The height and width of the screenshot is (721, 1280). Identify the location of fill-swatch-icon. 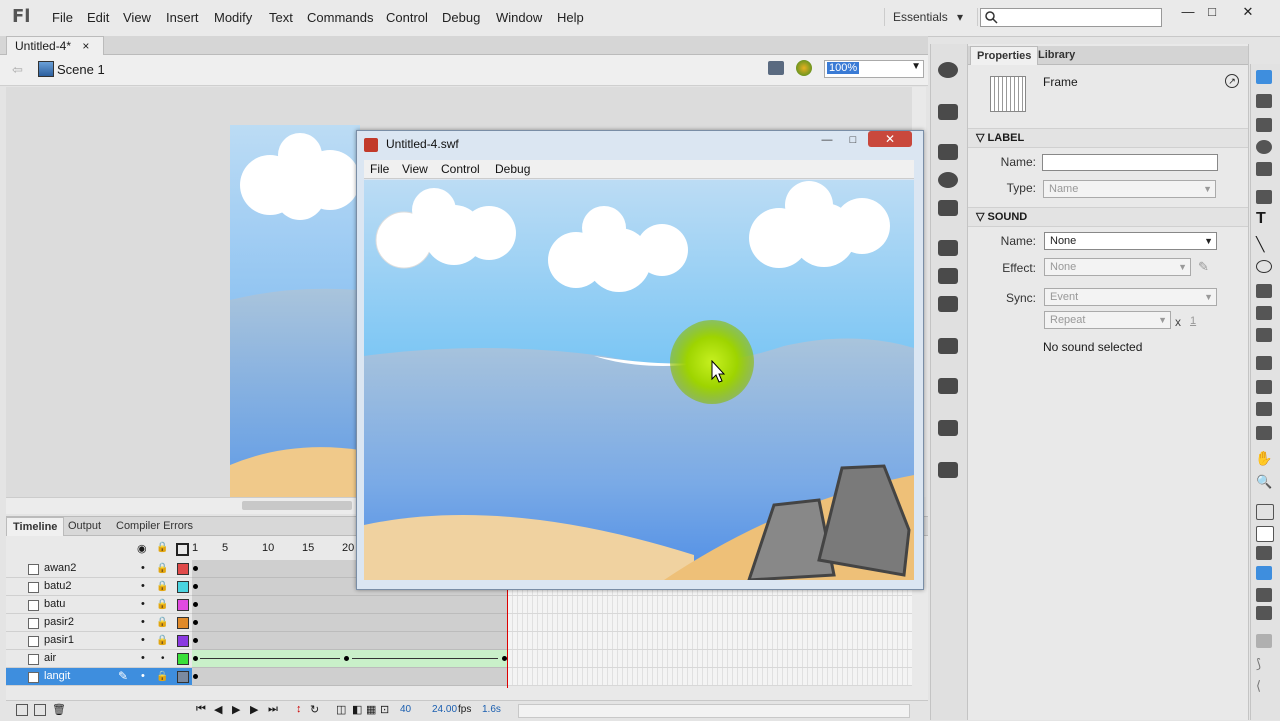
(1264, 573).